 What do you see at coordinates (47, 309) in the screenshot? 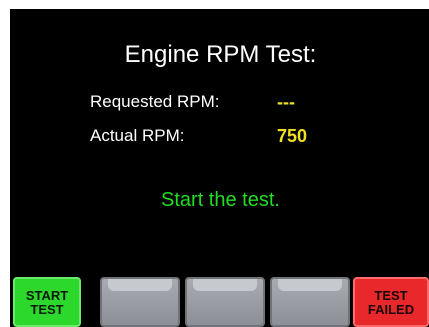
I see `start-test-label-line2: TEST` at bounding box center [47, 309].